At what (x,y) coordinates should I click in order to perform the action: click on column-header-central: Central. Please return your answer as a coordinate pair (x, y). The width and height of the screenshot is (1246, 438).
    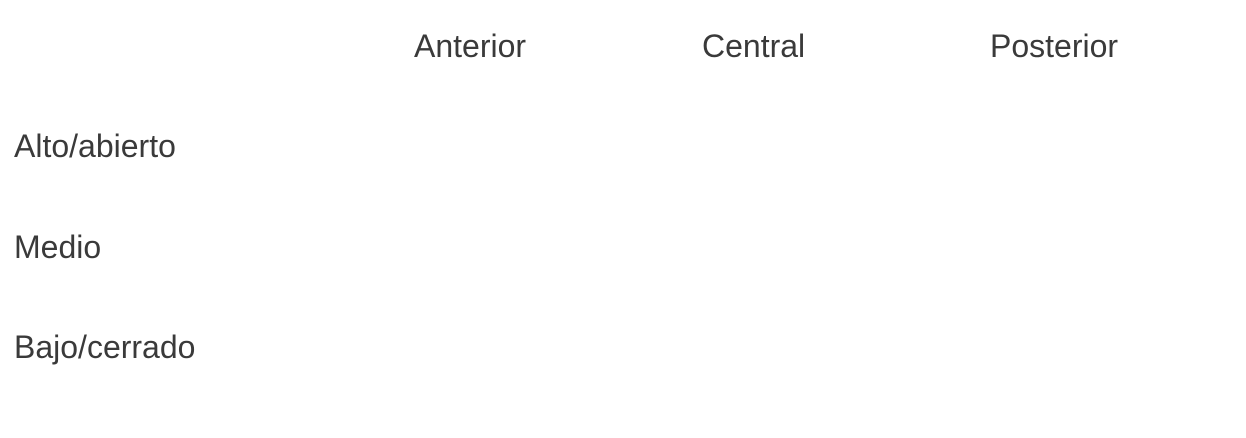
    Looking at the image, I should click on (754, 46).